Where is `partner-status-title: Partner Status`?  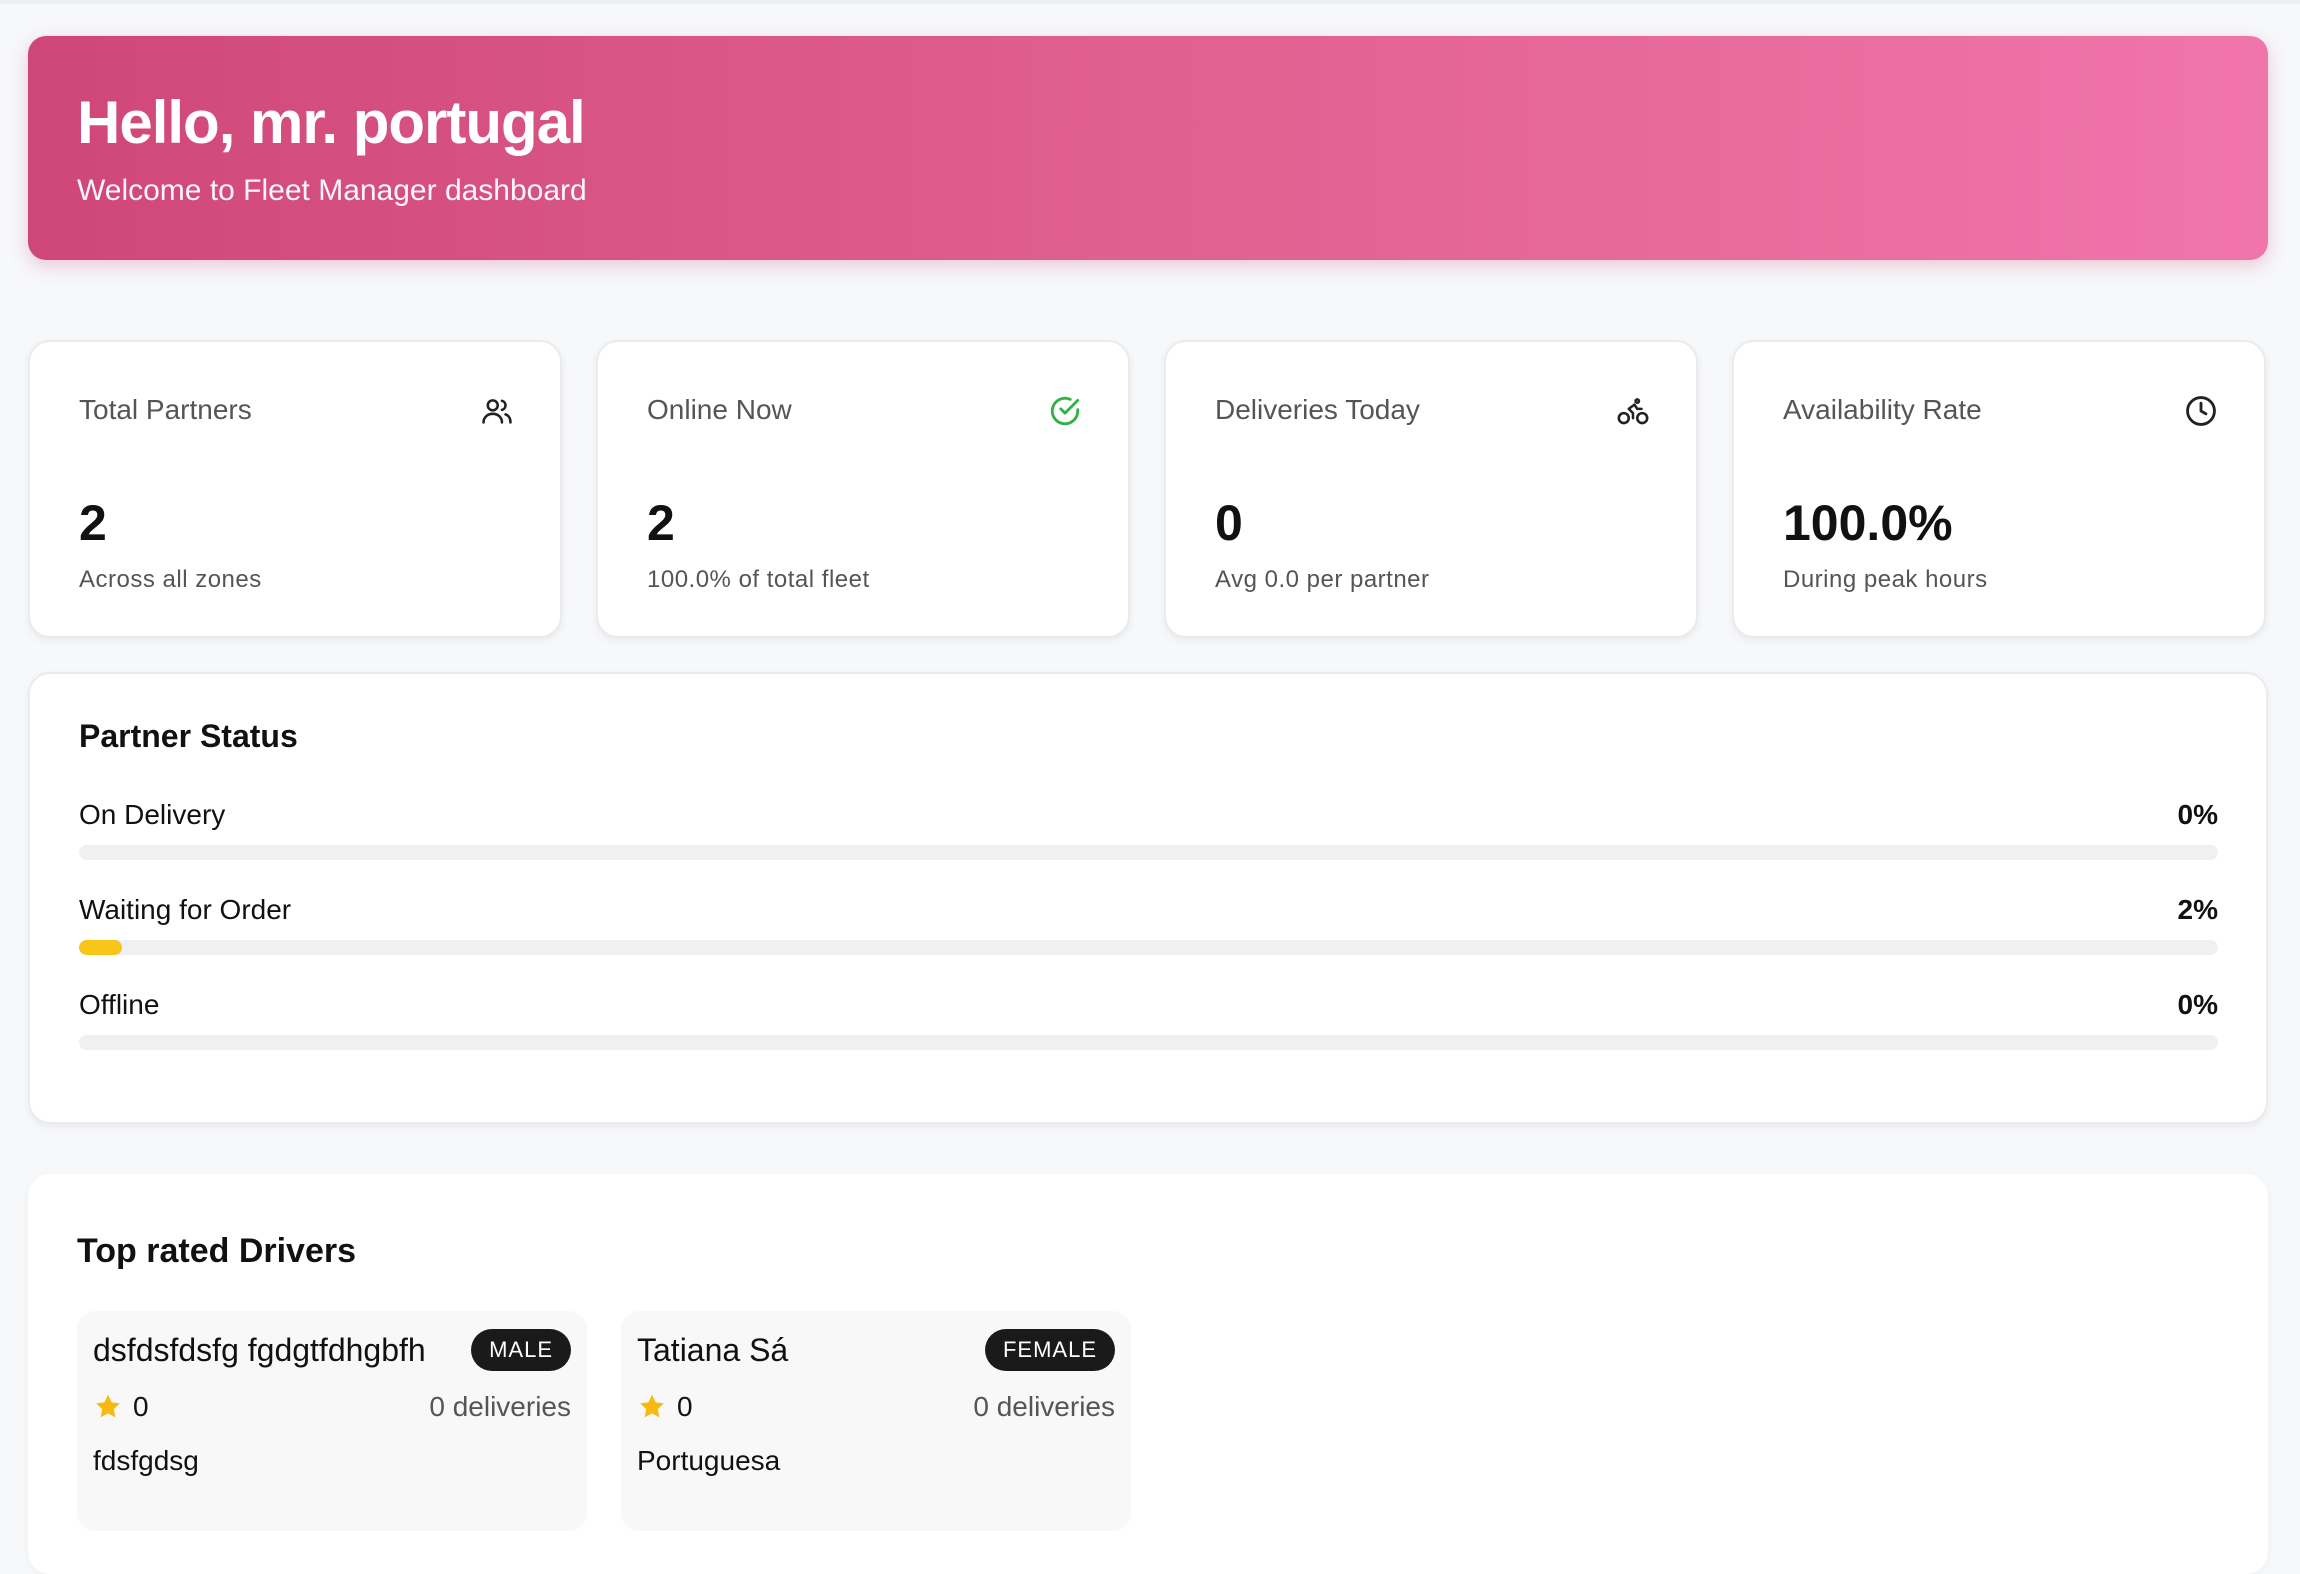 partner-status-title: Partner Status is located at coordinates (188, 736).